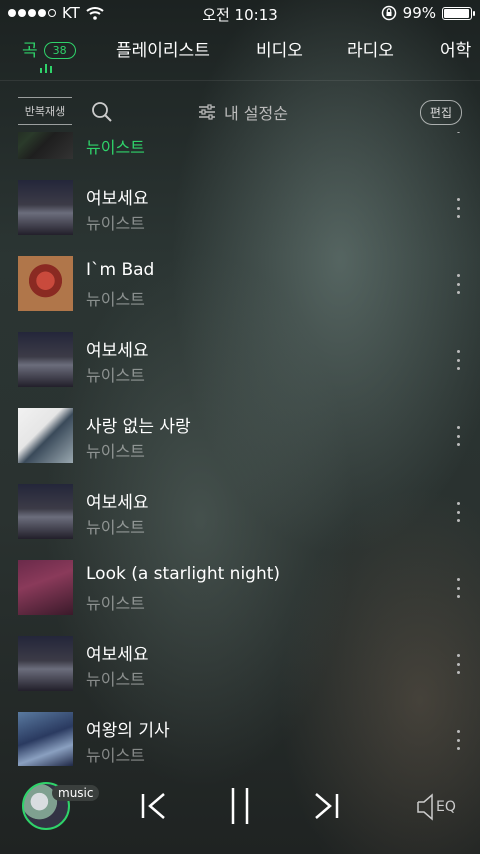  Describe the element at coordinates (279, 48) in the screenshot. I see `tab-video: 비디오` at that location.